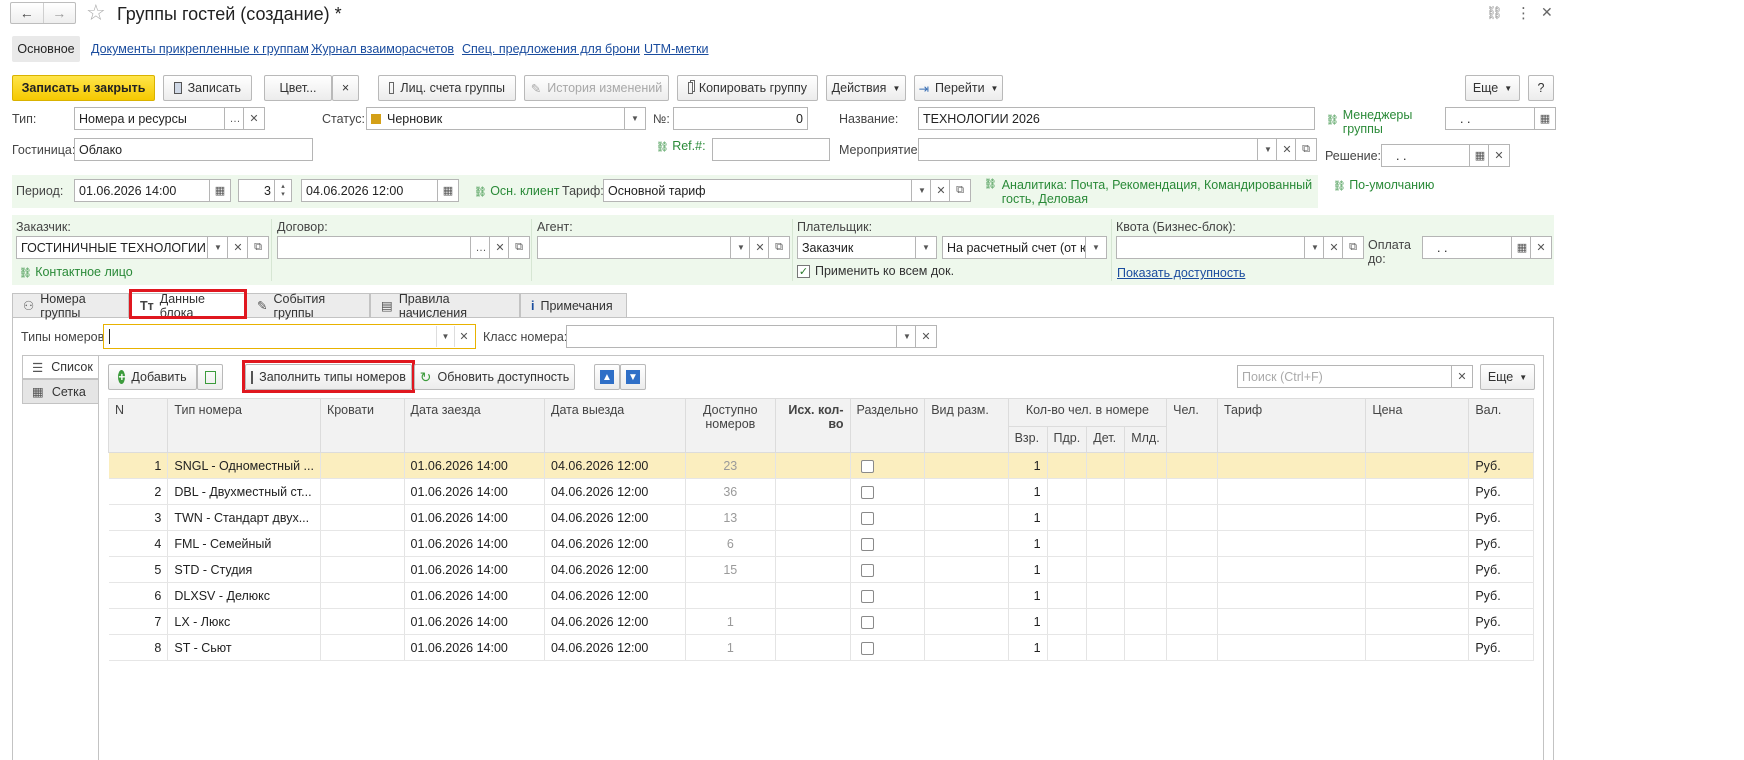  I want to click on nav-tab-settlements: Журнал взаиморасчетов, so click(382, 49).